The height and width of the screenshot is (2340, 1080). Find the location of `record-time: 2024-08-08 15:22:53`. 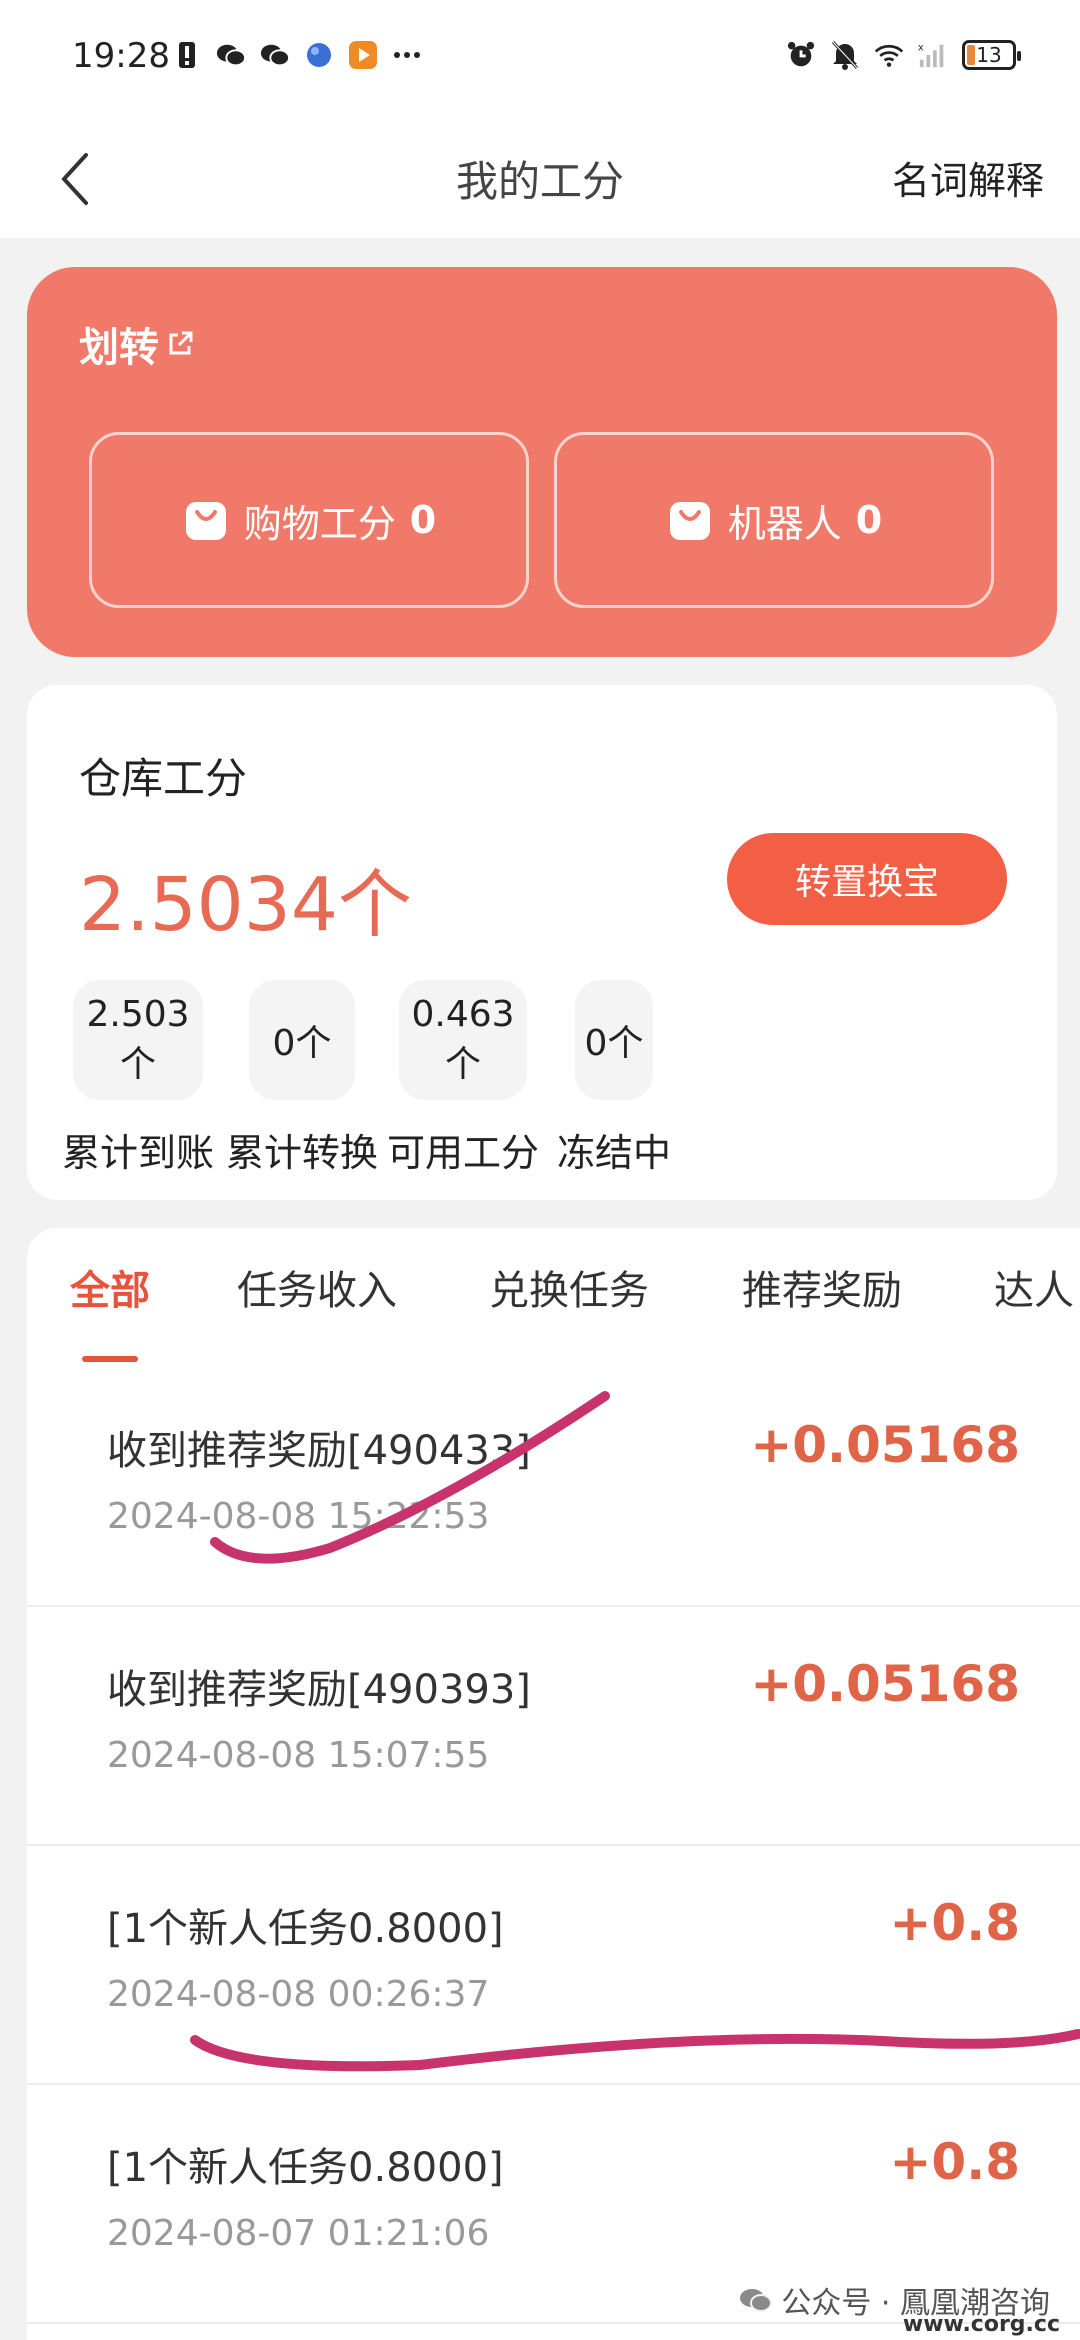

record-time: 2024-08-08 15:22:53 is located at coordinates (298, 1516).